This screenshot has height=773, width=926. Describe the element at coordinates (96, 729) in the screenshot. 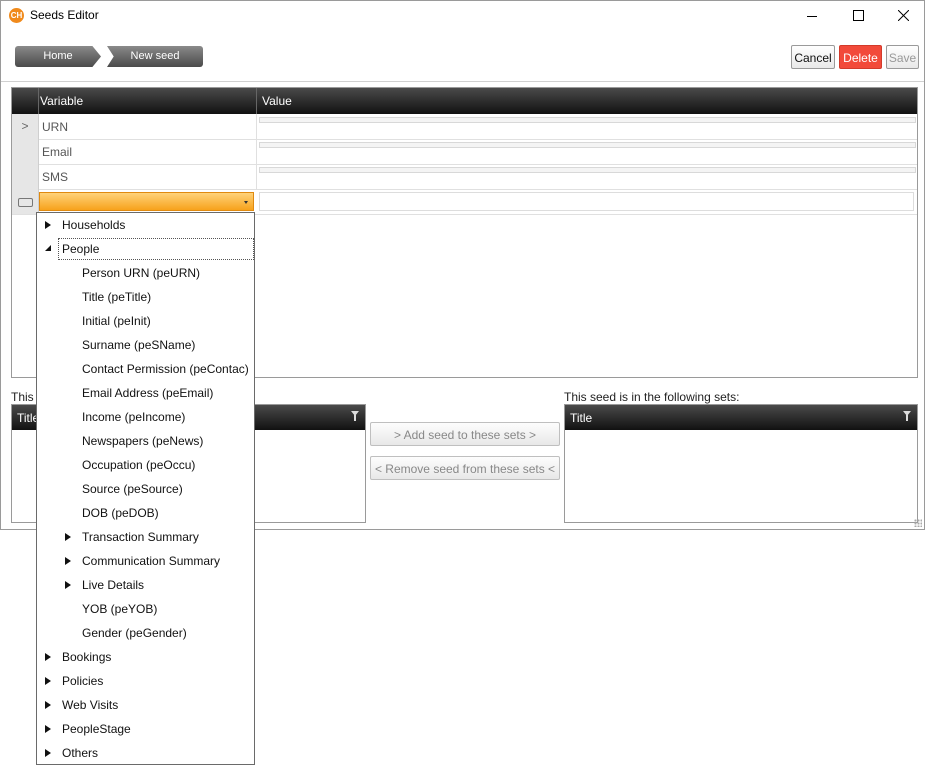

I see `tree-item-peoplestage: PeopleStage` at that location.